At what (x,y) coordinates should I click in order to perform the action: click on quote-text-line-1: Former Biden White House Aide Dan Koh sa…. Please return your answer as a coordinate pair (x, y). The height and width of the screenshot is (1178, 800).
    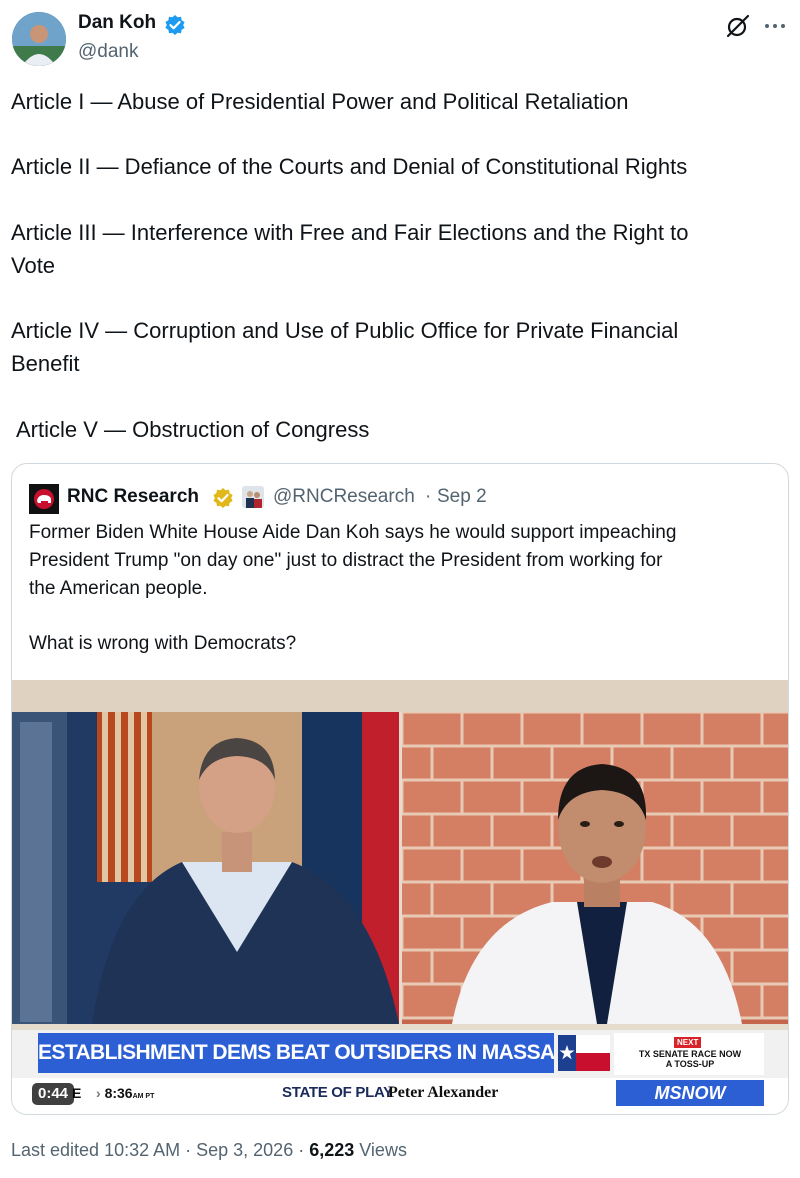
    Looking at the image, I should click on (353, 532).